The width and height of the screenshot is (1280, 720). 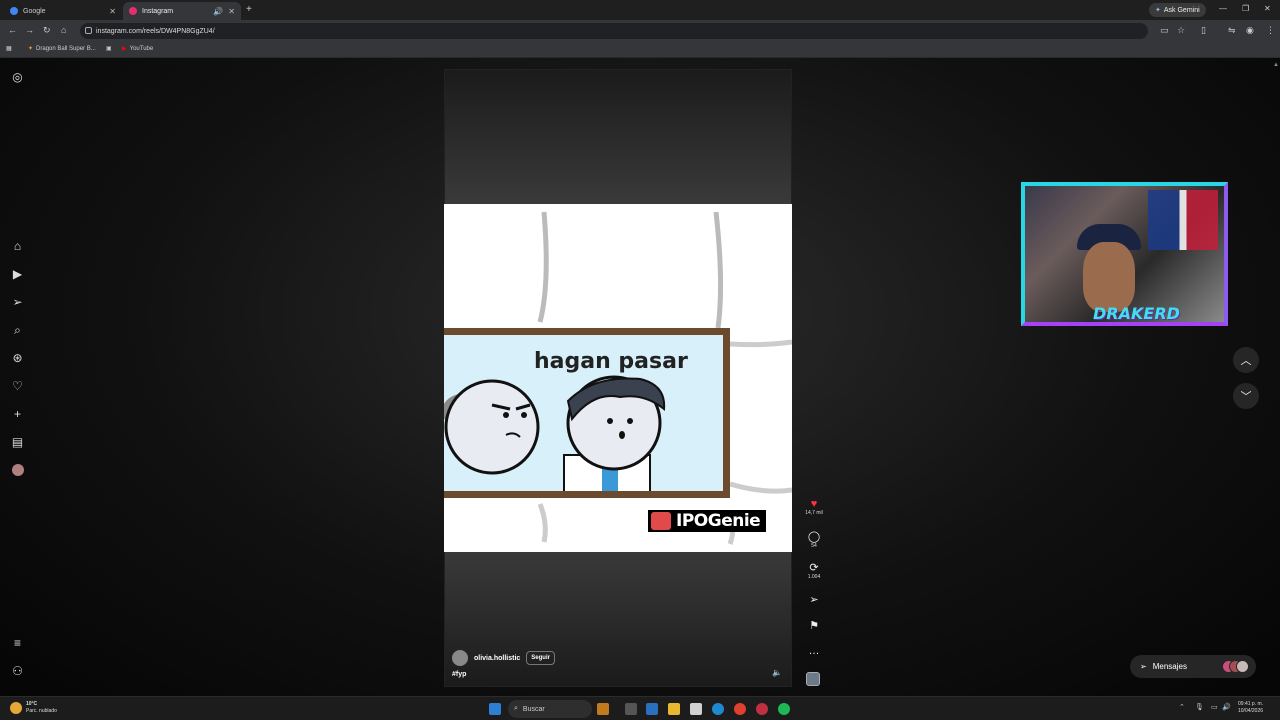 I want to click on taskbar-search: ⌕ Buscar, so click(x=550, y=709).